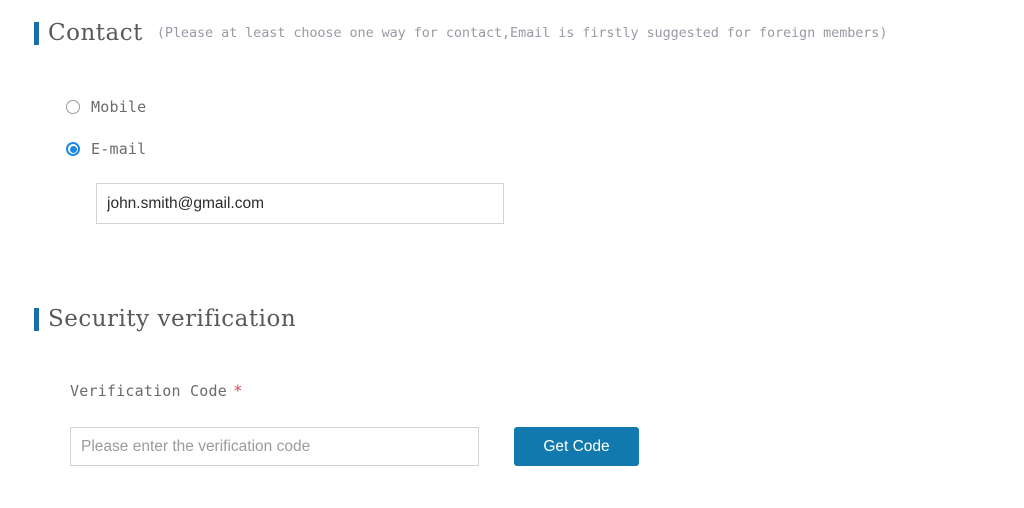 This screenshot has width=1024, height=508. I want to click on radio-option-mobile: Mobile, so click(106, 107).